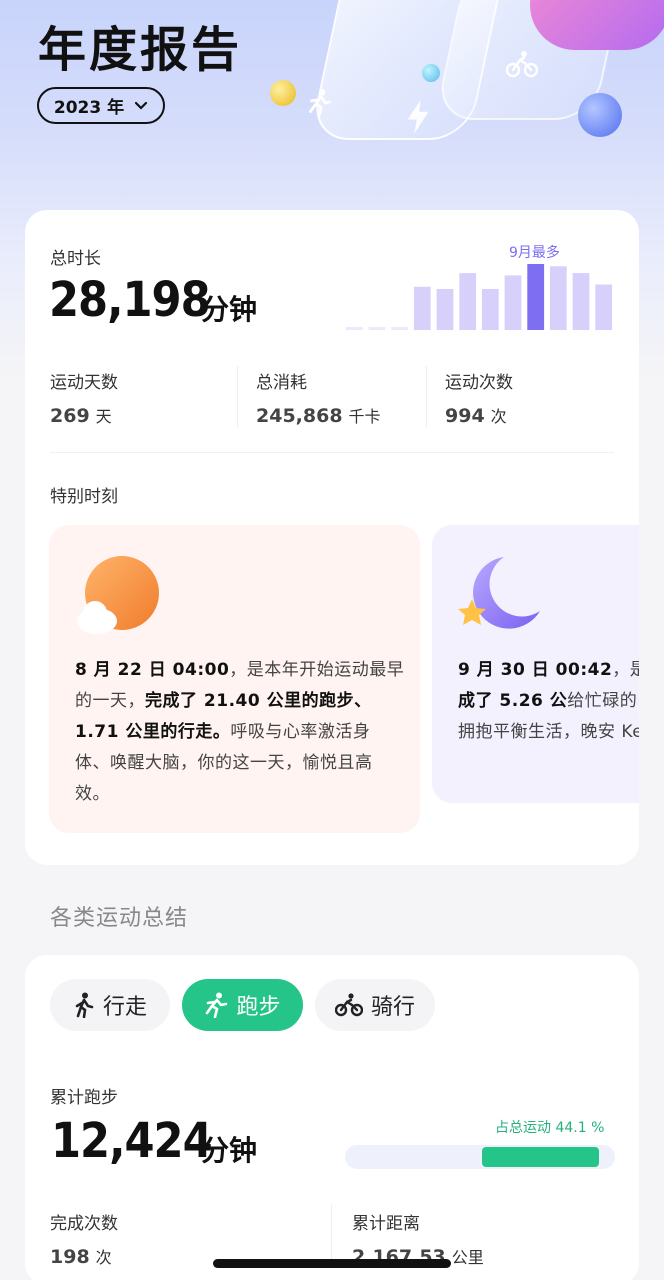 The width and height of the screenshot is (664, 1280). I want to click on section-divider, so click(332, 452).